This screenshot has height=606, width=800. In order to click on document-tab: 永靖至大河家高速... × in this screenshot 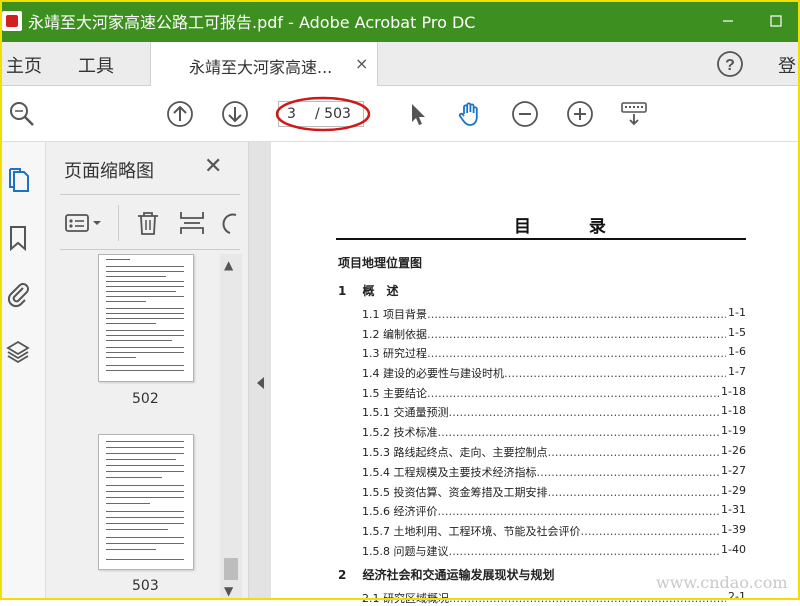, I will do `click(264, 64)`.